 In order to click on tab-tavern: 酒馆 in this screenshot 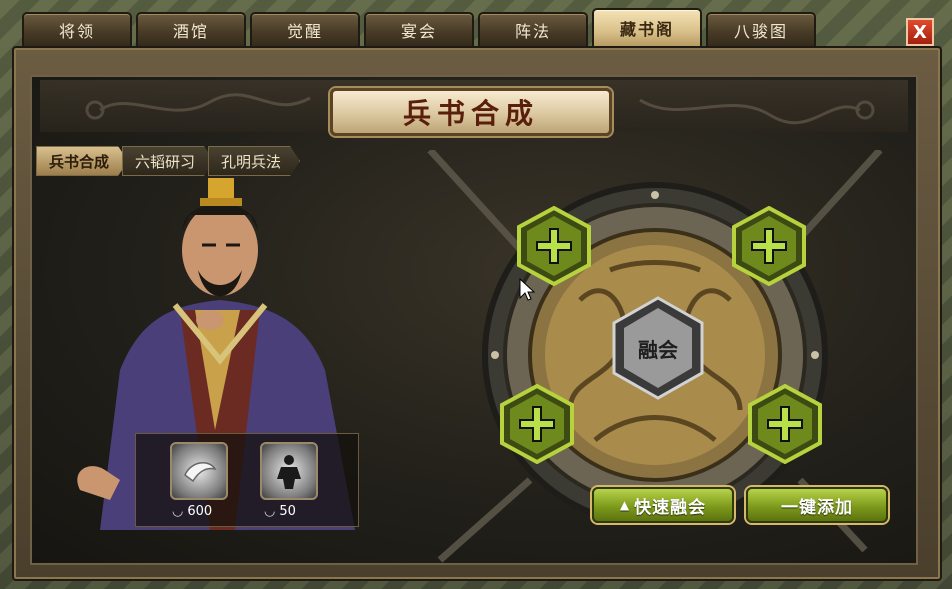, I will do `click(191, 29)`.